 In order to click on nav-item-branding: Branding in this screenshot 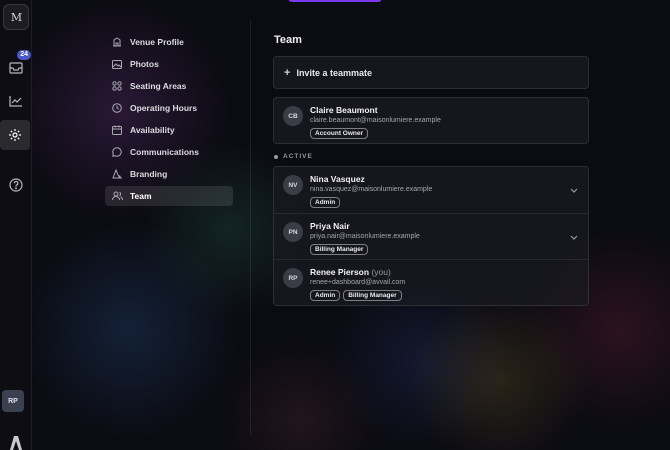, I will do `click(169, 174)`.